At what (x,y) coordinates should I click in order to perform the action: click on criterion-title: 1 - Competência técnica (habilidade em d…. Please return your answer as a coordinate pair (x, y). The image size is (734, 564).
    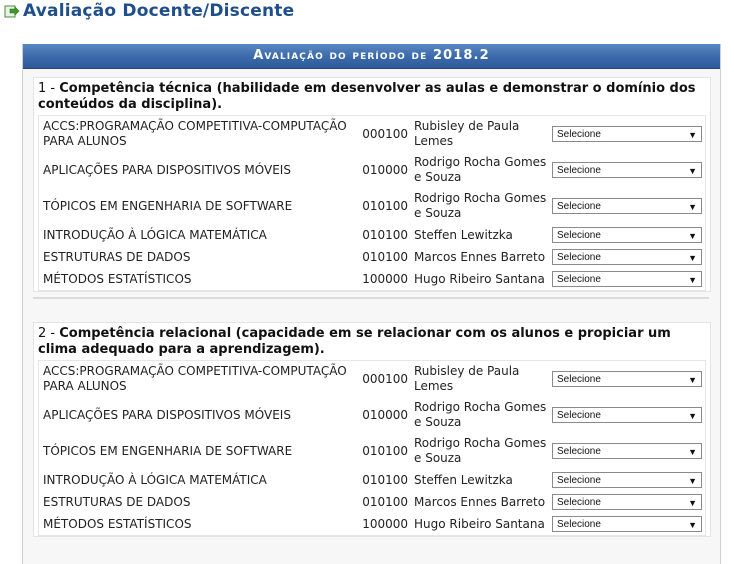
    Looking at the image, I should click on (372, 96).